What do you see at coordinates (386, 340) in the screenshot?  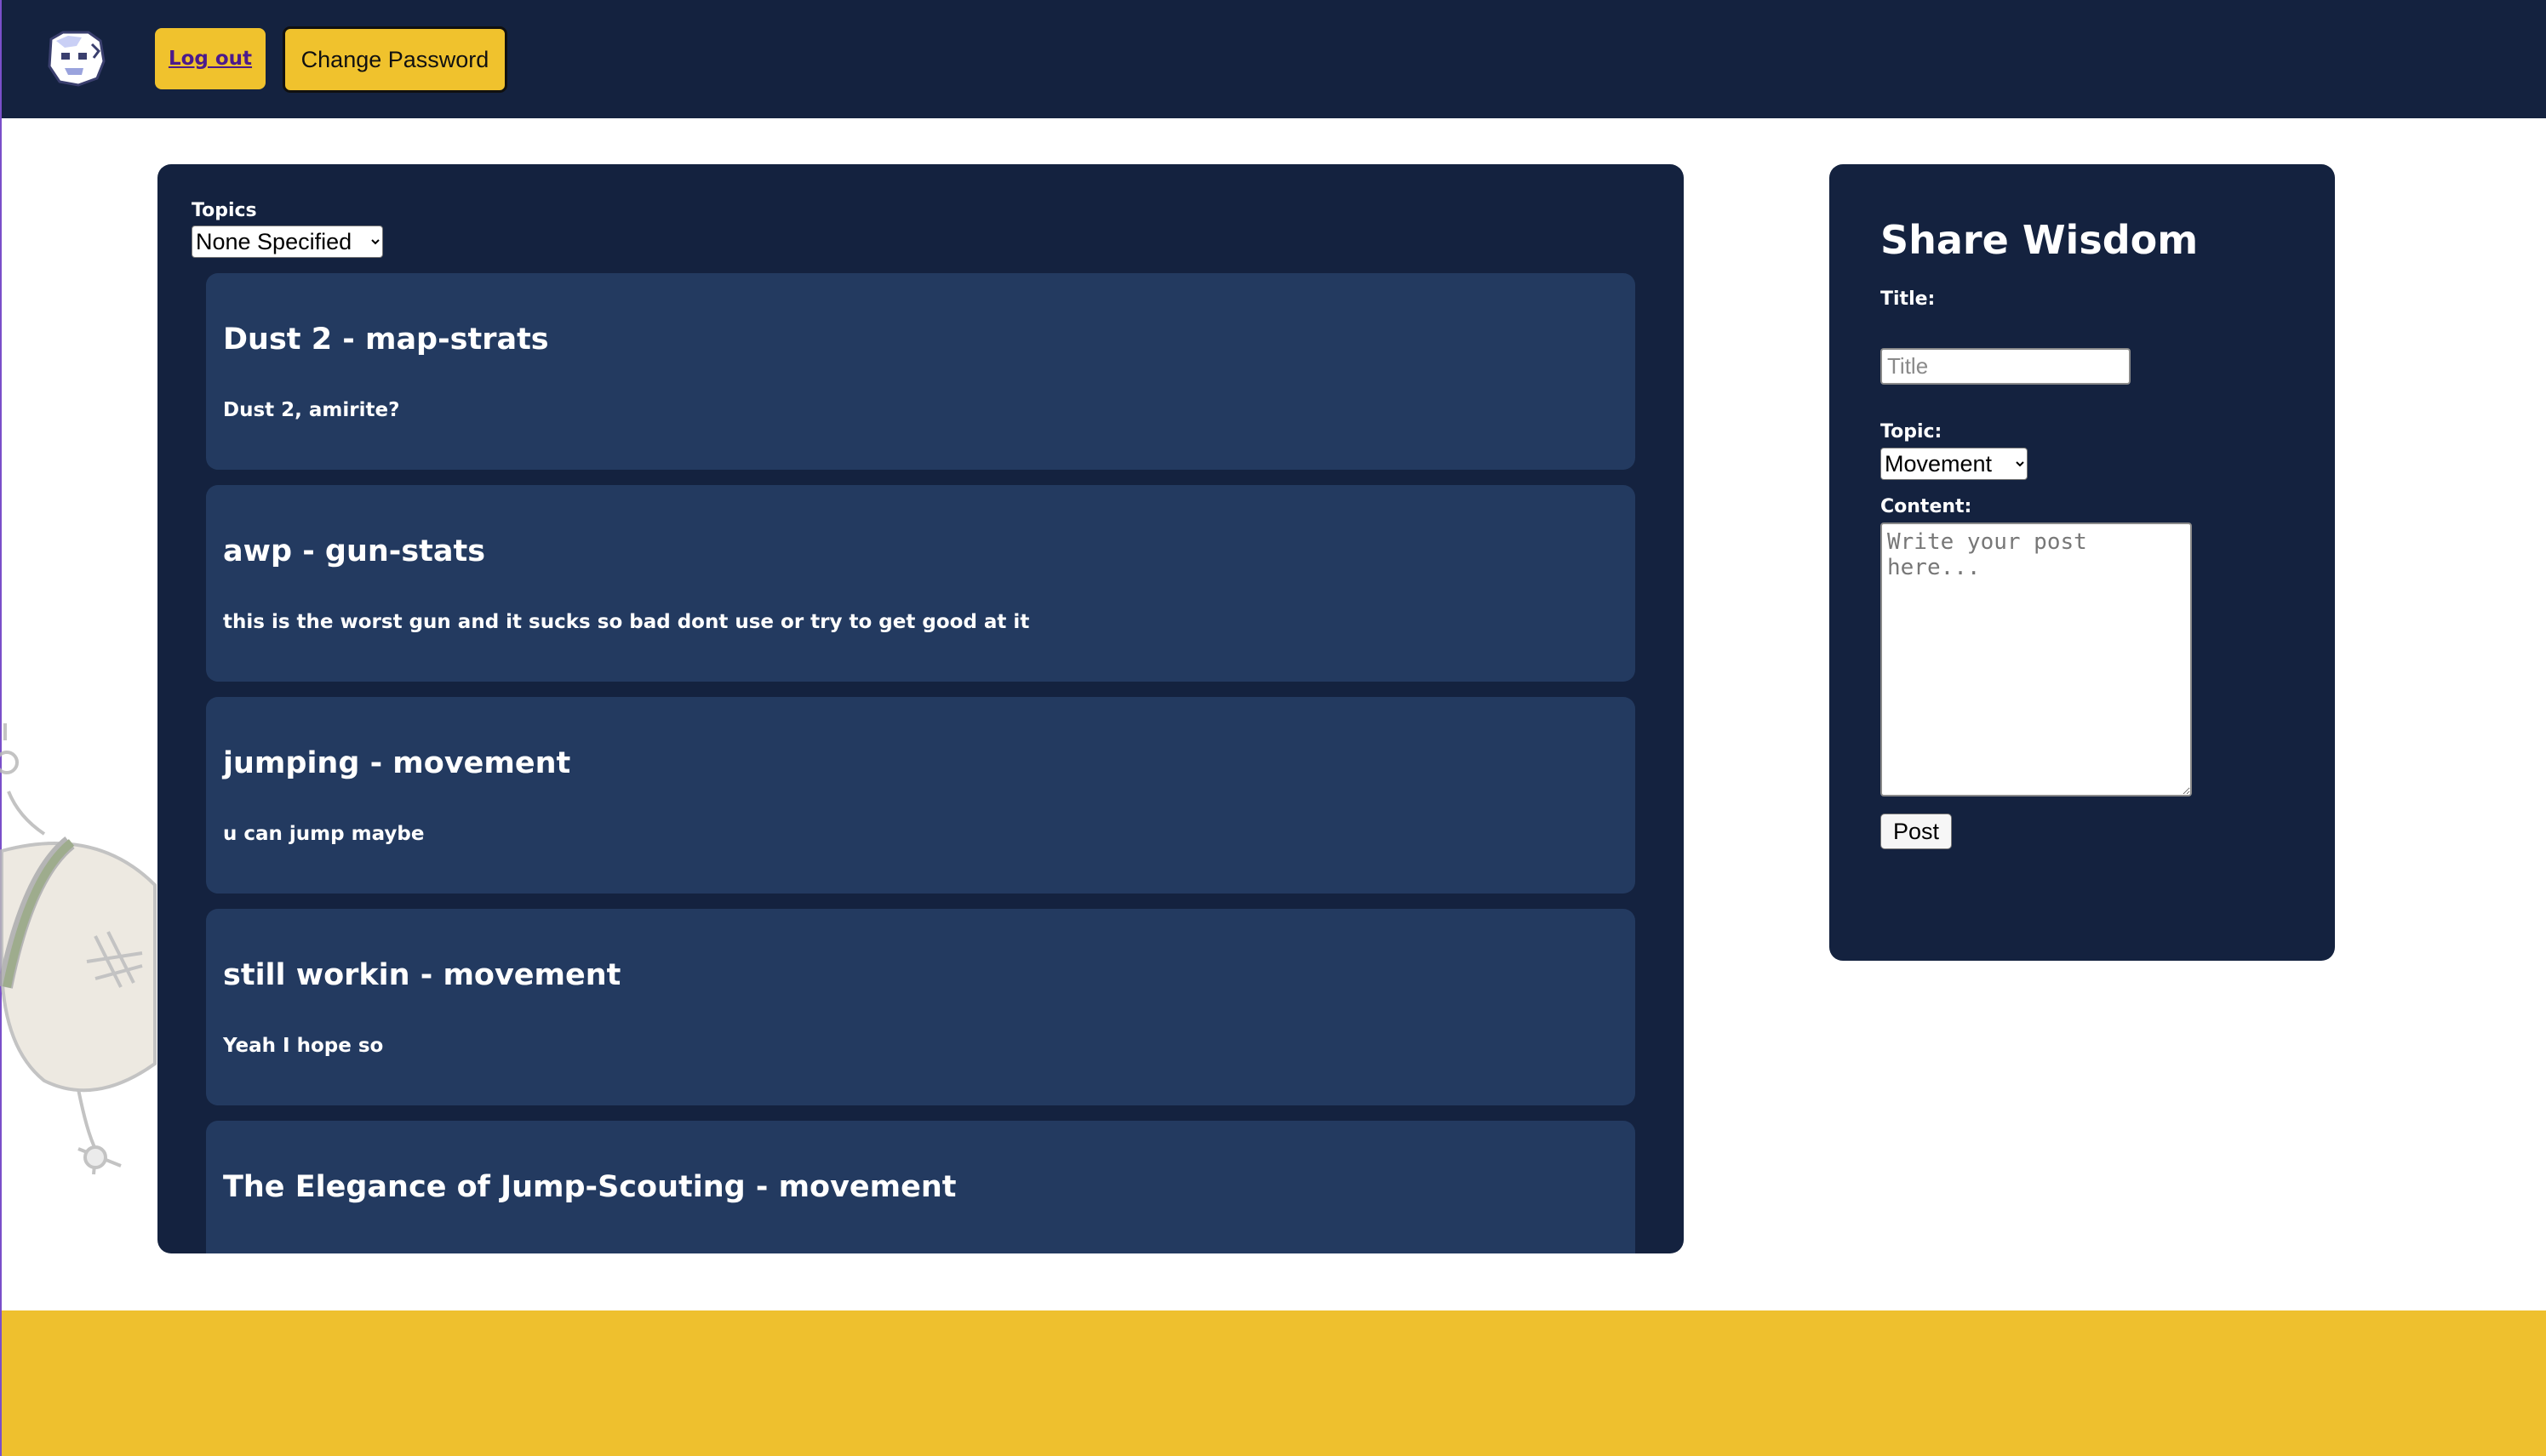 I see `post-title: Dust 2 - map-strats` at bounding box center [386, 340].